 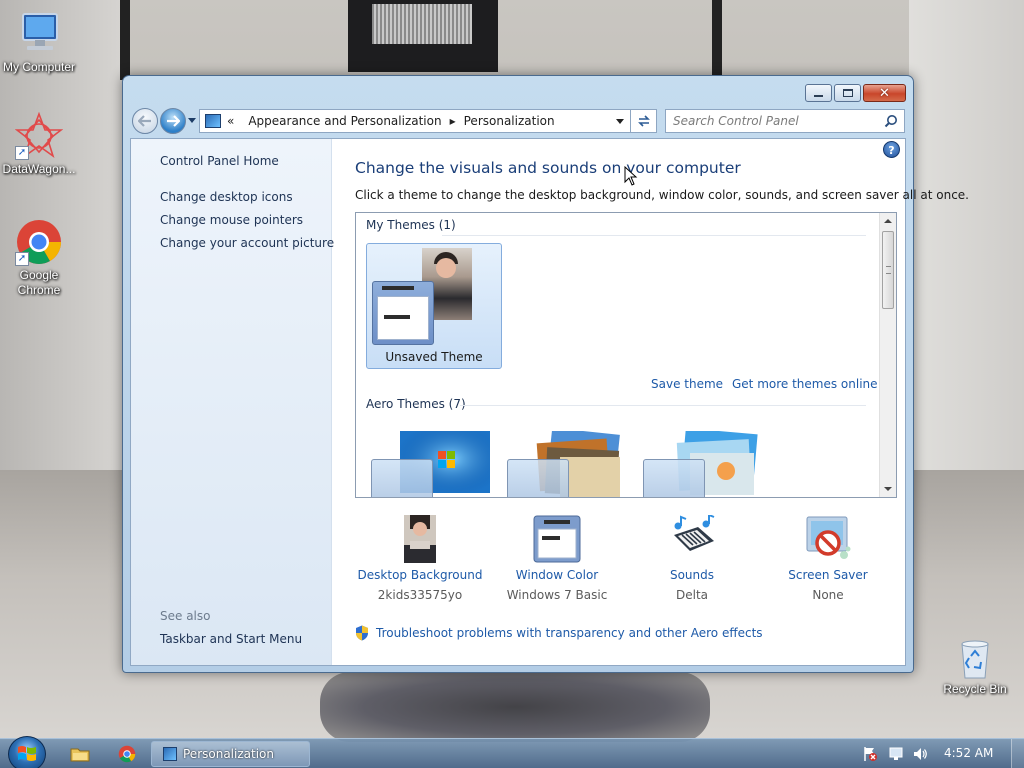 I want to click on screen-saver-icon, so click(x=828, y=539).